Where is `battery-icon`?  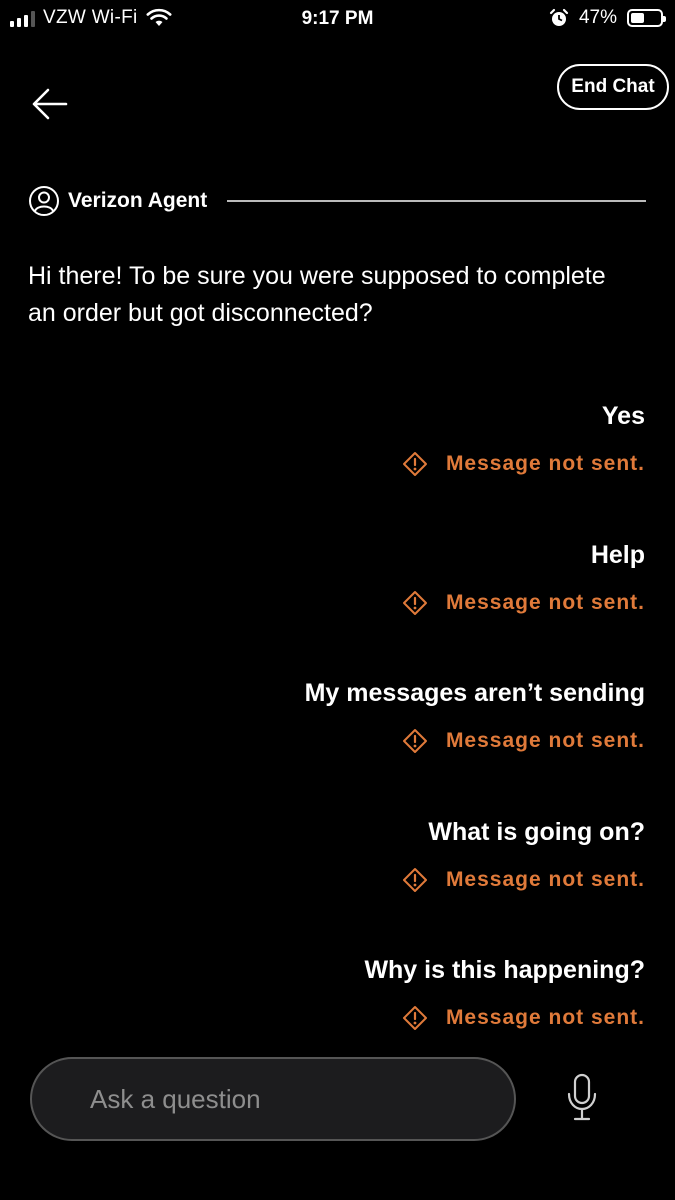 battery-icon is located at coordinates (646, 18).